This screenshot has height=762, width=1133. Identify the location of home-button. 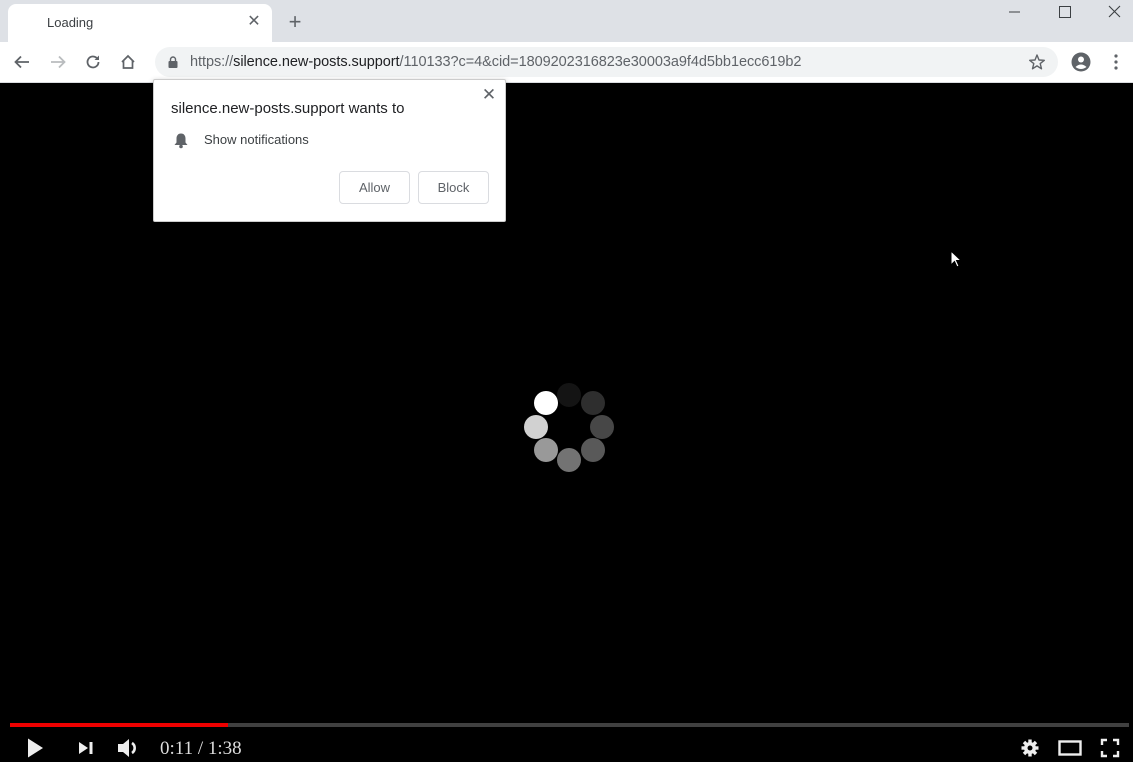
(128, 62).